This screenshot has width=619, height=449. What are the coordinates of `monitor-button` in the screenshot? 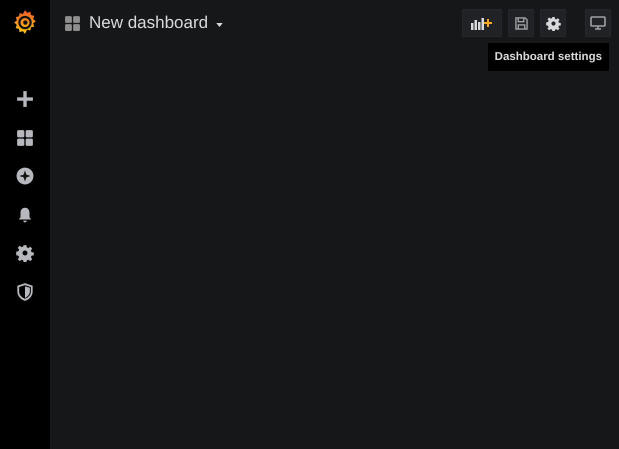 It's located at (598, 23).